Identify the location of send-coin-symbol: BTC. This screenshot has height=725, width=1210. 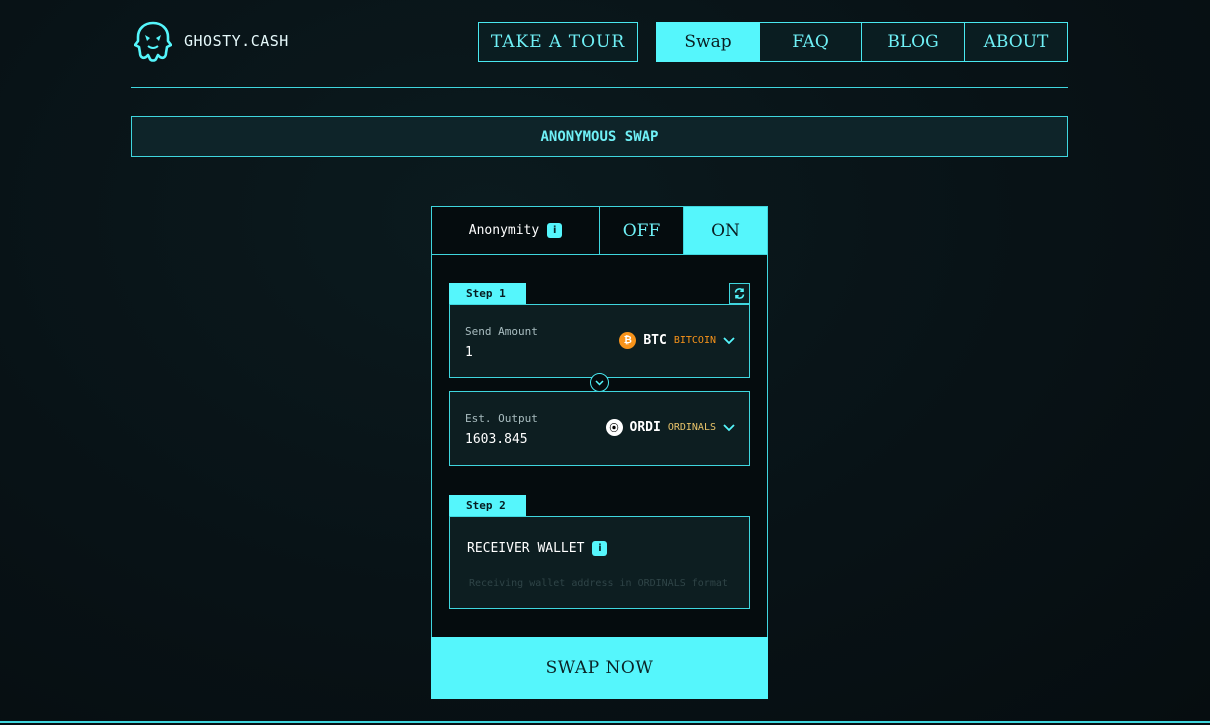
(655, 340).